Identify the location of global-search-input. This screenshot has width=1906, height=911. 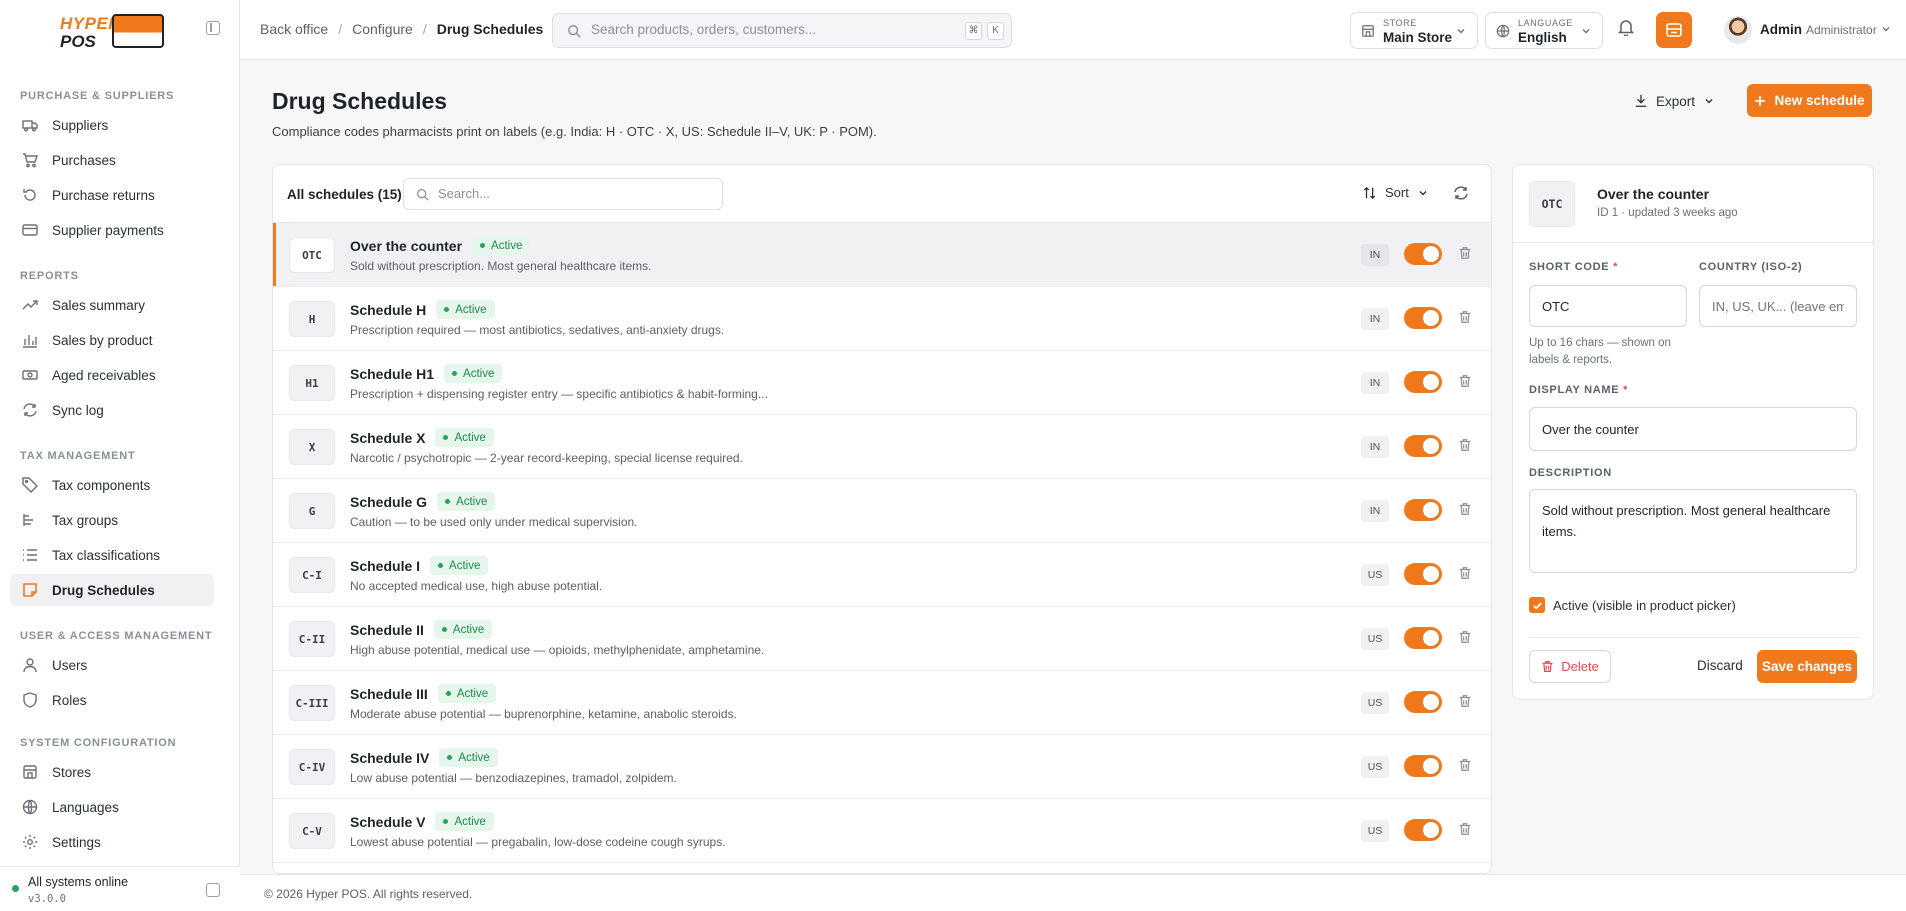
(771, 29).